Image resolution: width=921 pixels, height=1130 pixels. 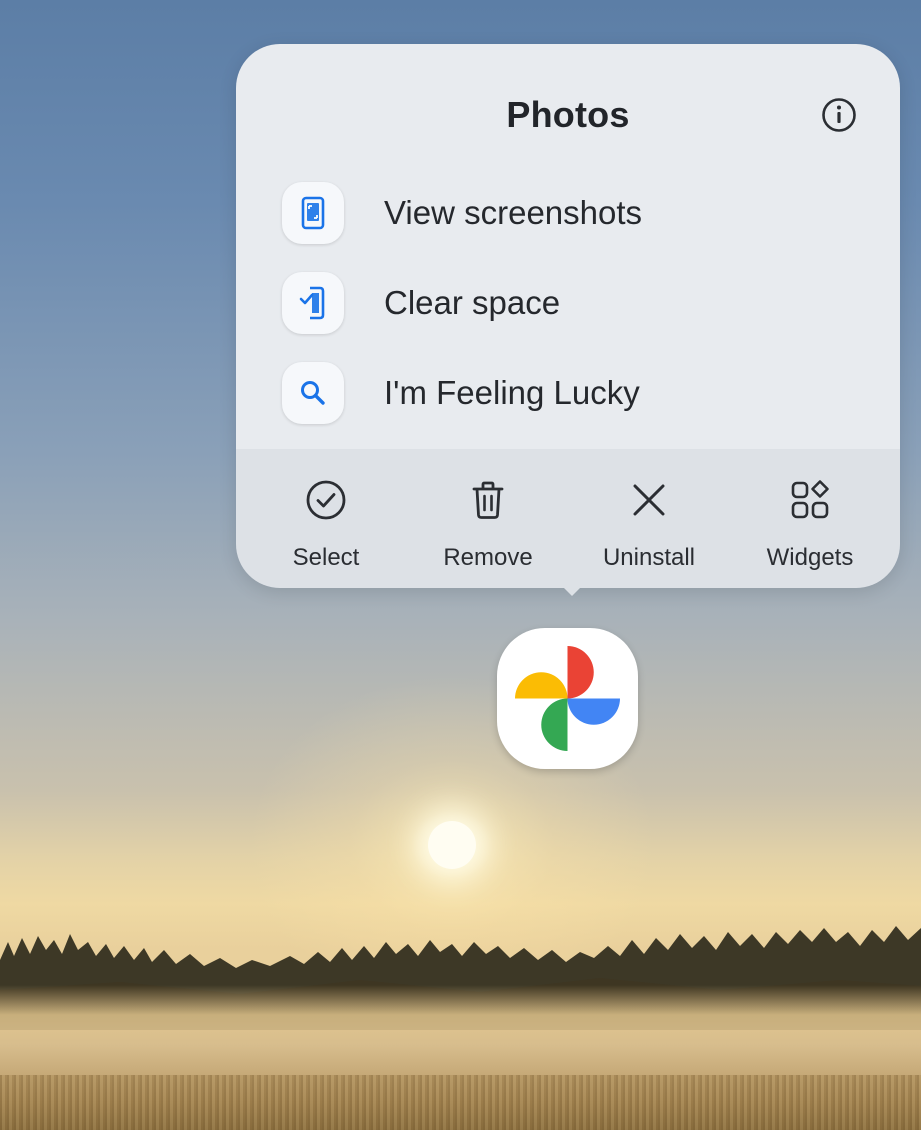 What do you see at coordinates (649, 500) in the screenshot?
I see `close-icon` at bounding box center [649, 500].